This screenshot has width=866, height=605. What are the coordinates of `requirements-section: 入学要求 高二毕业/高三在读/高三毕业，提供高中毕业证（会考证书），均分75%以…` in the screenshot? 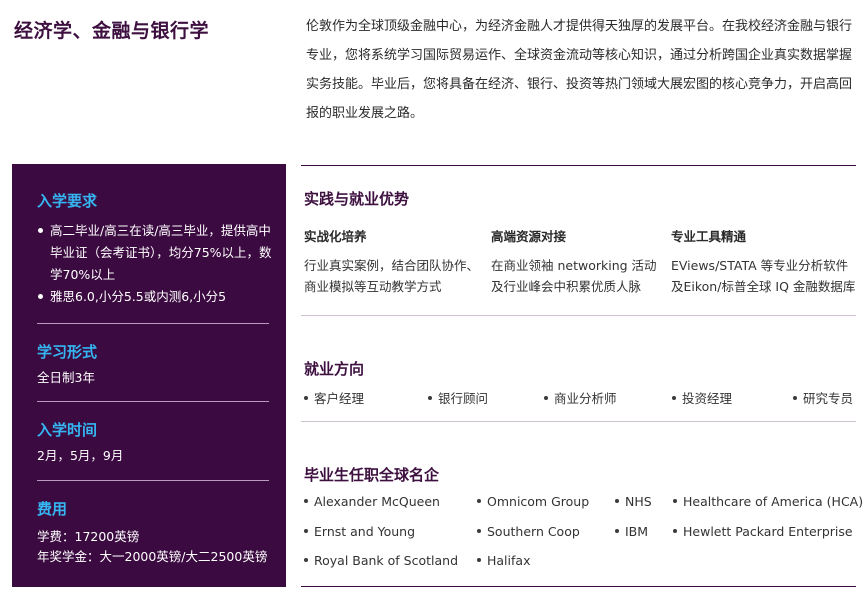 It's located at (154, 236).